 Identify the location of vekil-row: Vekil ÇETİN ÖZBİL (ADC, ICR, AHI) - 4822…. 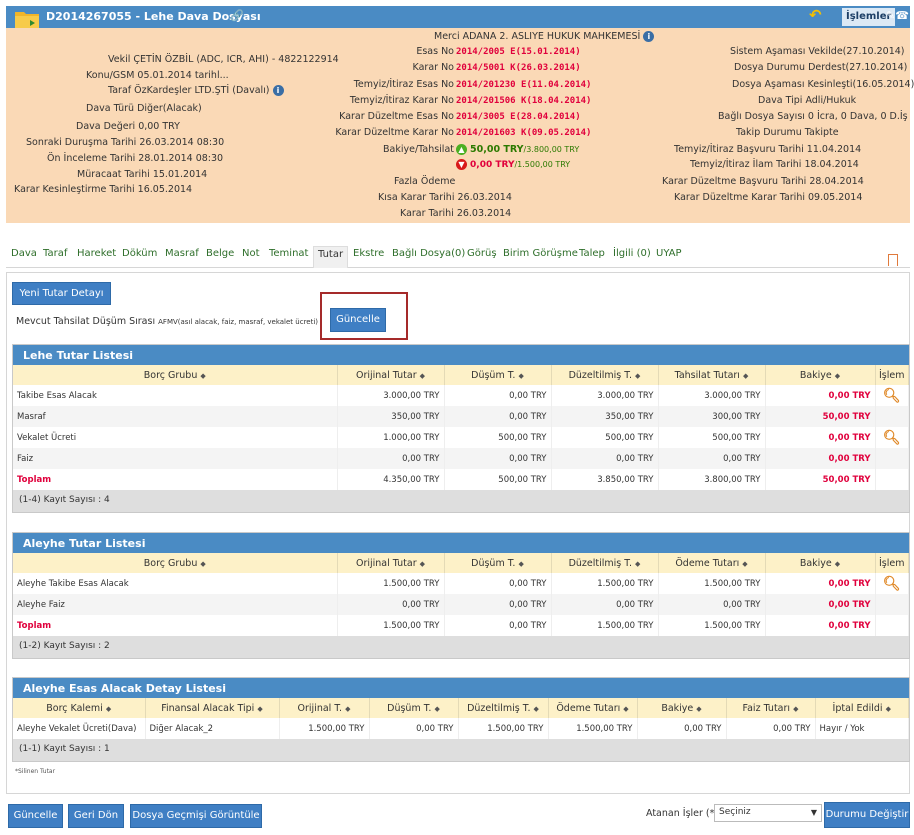
(223, 59).